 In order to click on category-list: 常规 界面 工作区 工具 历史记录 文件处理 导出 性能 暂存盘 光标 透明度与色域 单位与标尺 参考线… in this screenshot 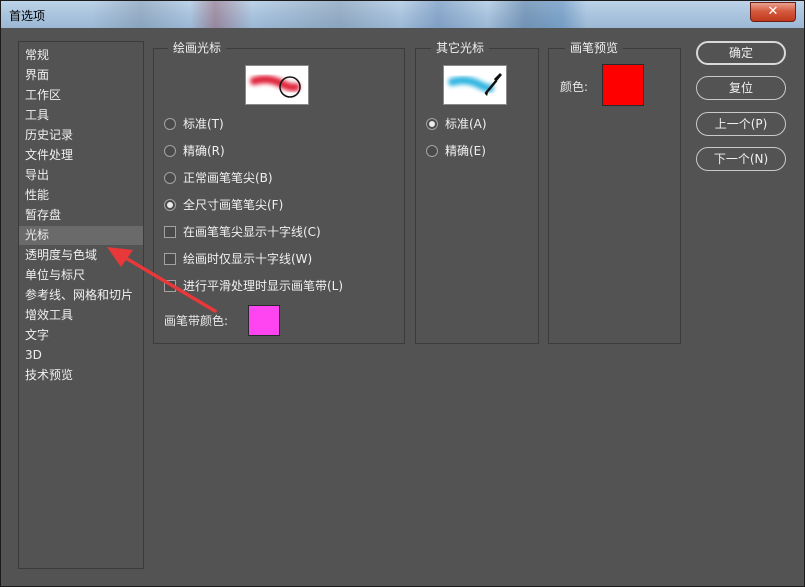, I will do `click(81, 305)`.